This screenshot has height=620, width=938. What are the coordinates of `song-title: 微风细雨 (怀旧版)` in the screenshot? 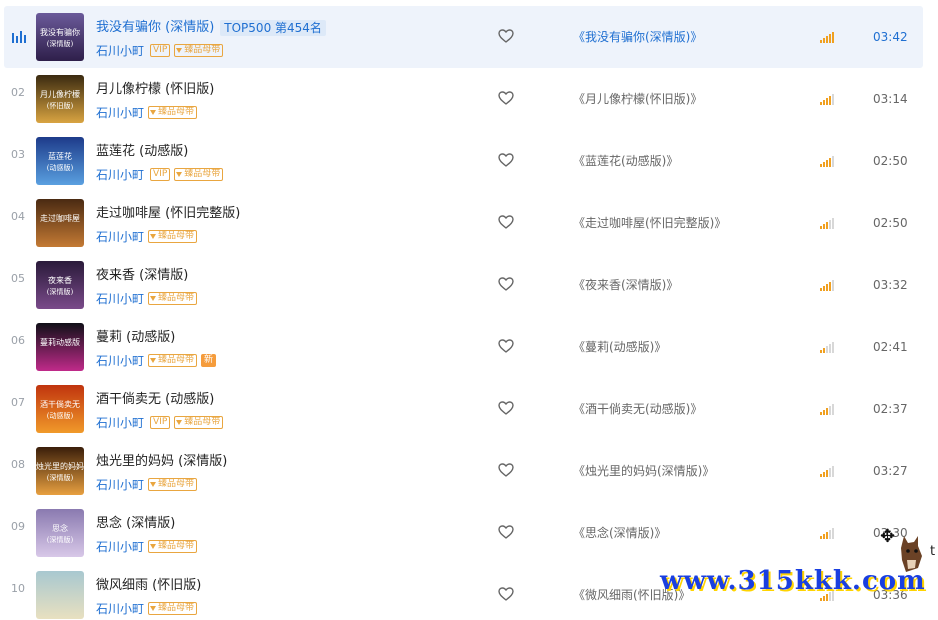 It's located at (148, 586).